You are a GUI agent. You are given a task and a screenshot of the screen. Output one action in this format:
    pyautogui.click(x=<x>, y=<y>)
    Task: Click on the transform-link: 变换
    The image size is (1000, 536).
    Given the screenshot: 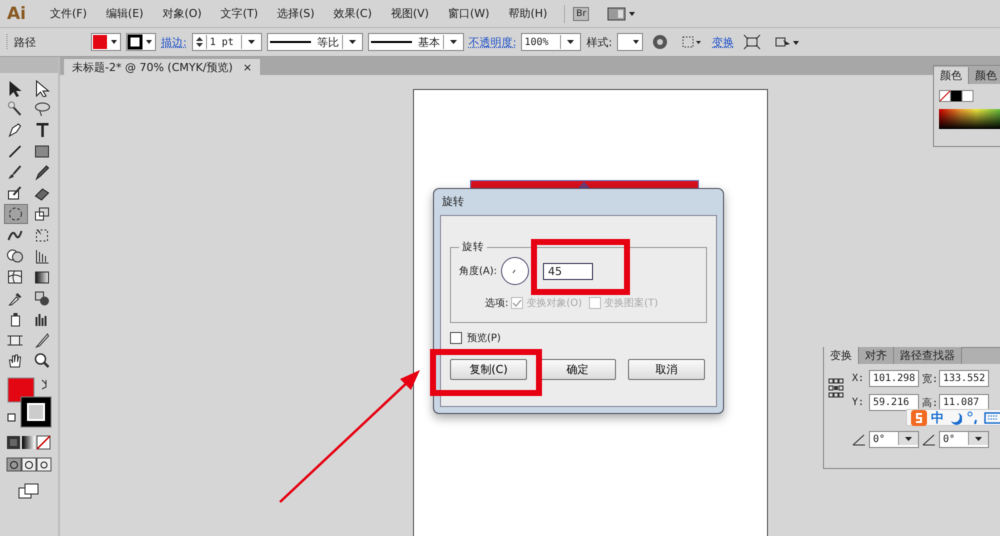 What is the action you would take?
    pyautogui.click(x=723, y=42)
    